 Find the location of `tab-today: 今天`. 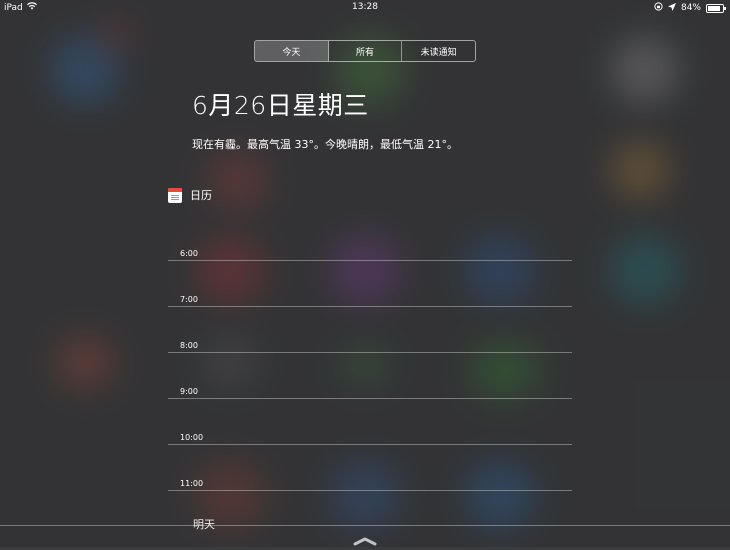

tab-today: 今天 is located at coordinates (292, 51).